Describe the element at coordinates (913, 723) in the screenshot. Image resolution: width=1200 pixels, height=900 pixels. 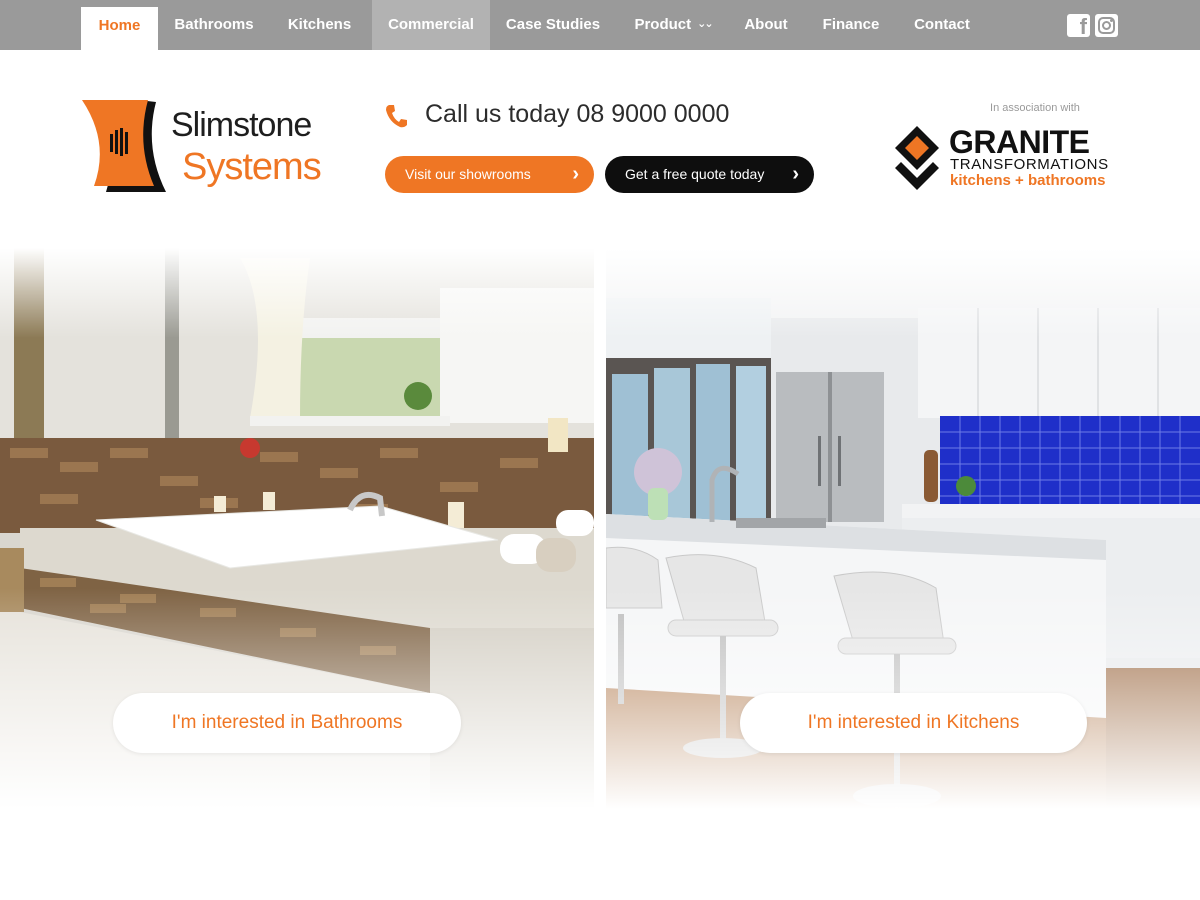
I see `kitchens-interest-button: I'm interested in Kitchens` at that location.